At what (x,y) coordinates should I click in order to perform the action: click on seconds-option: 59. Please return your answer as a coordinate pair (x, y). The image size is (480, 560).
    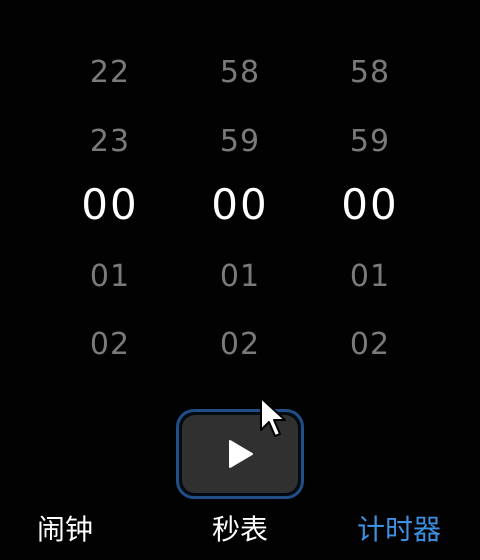
    Looking at the image, I should click on (370, 142).